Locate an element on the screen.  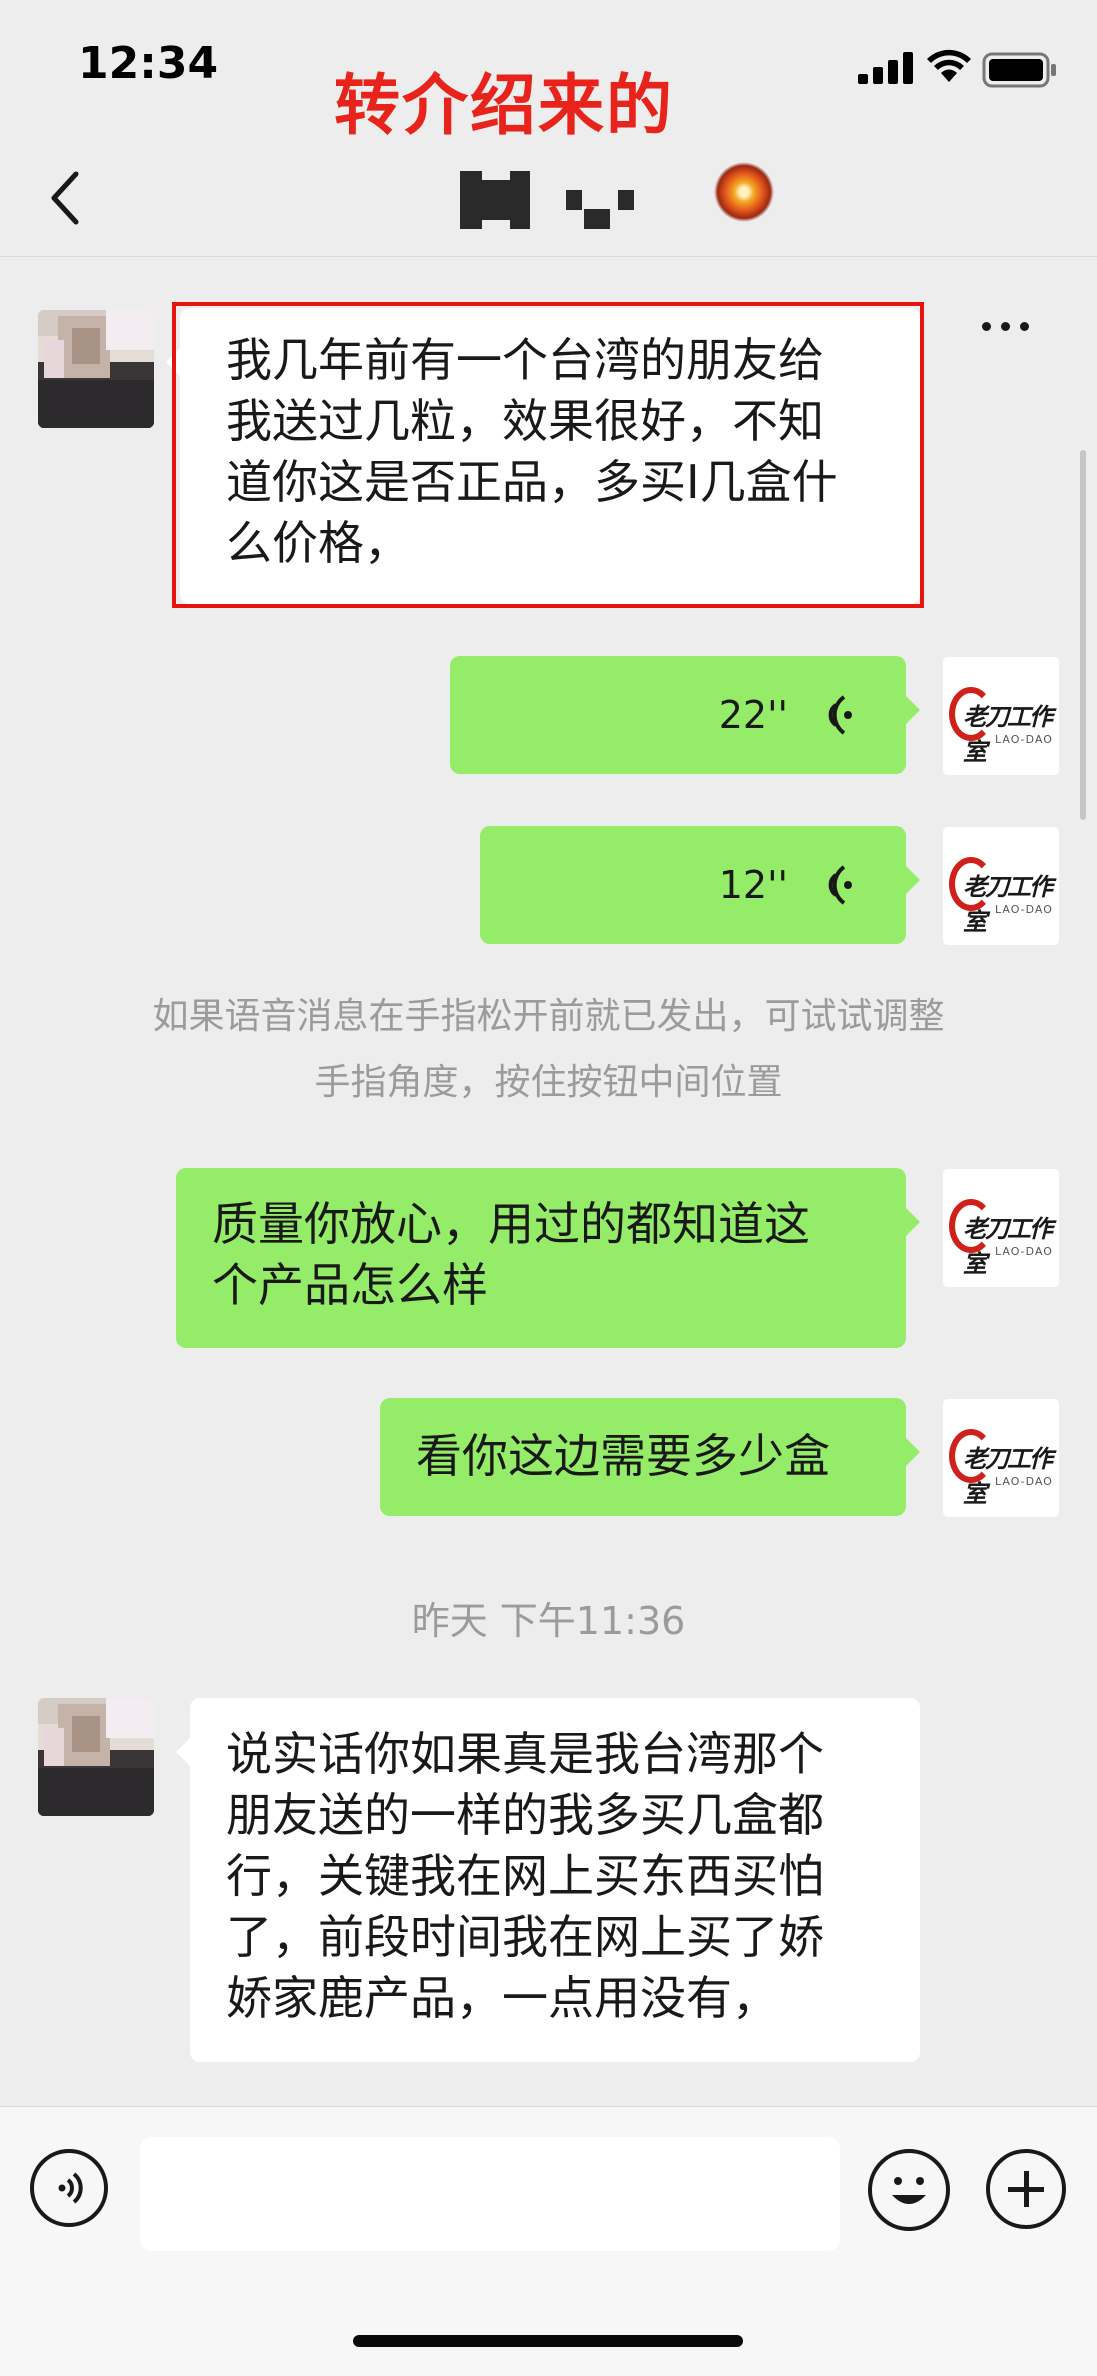
plus-circle-icon is located at coordinates (1026, 2189).